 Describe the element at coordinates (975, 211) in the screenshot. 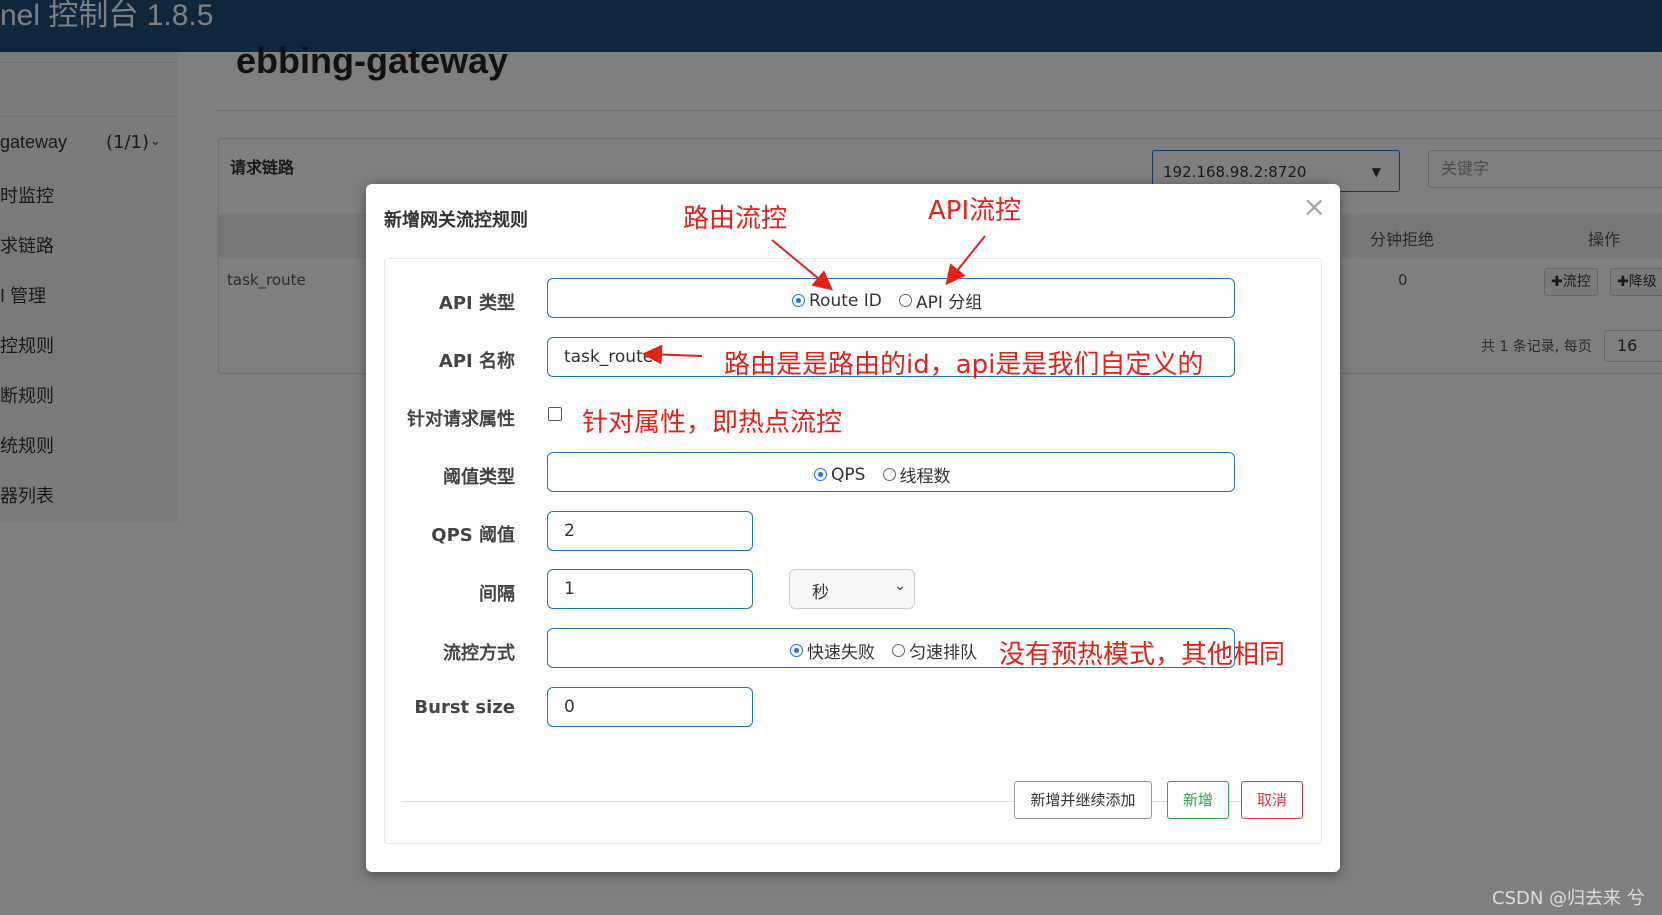

I see `annotation-api-control: API流控` at that location.